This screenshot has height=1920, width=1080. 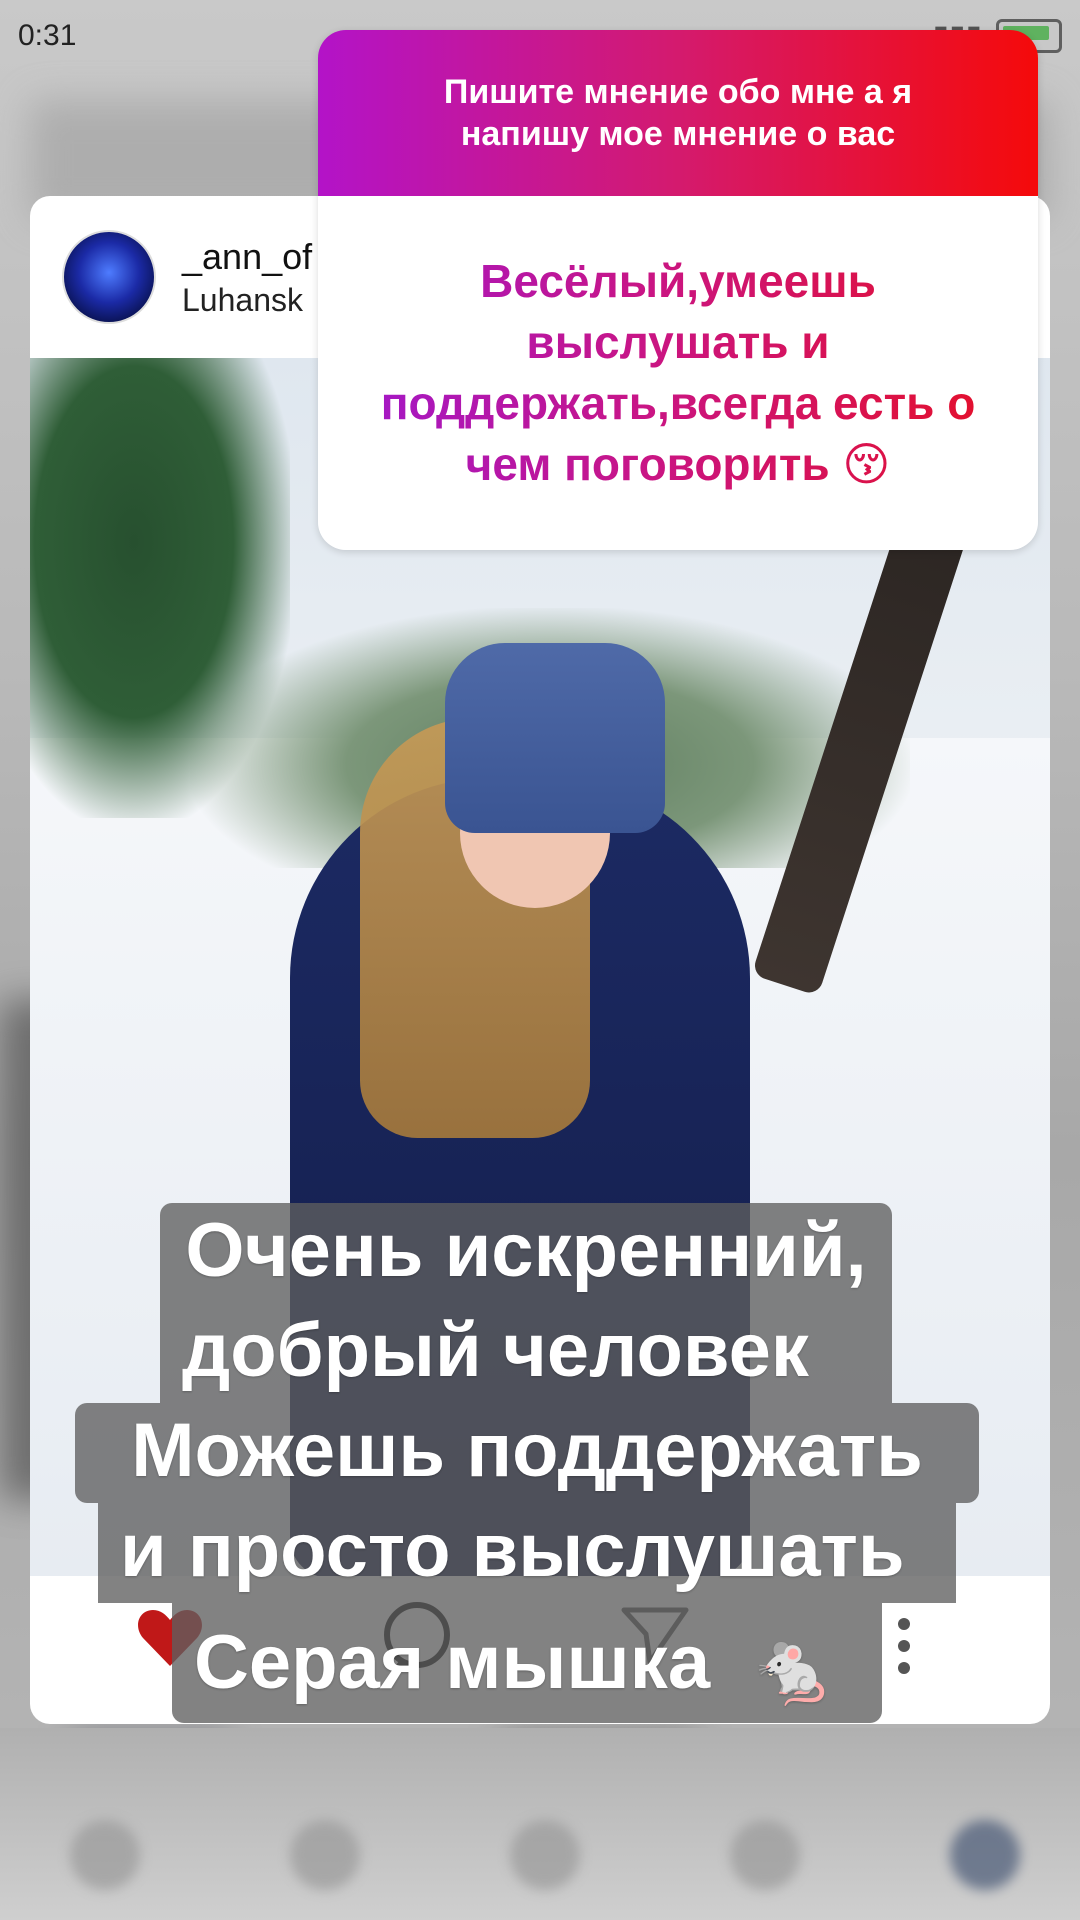 I want to click on nav-activity-icon, so click(x=765, y=1855).